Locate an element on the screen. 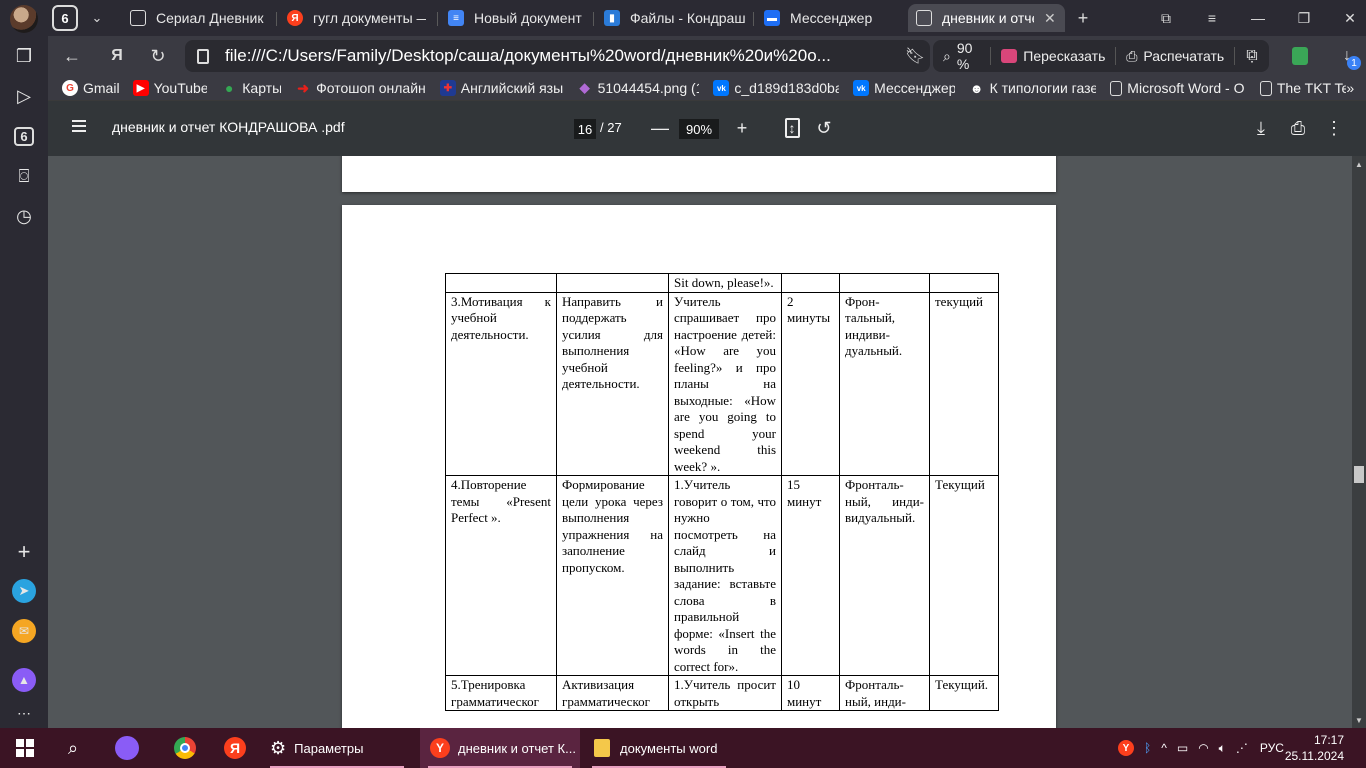 The width and height of the screenshot is (1366, 768). table-cell: 4.Повторение темы «Present Perfect ». is located at coordinates (501, 575).